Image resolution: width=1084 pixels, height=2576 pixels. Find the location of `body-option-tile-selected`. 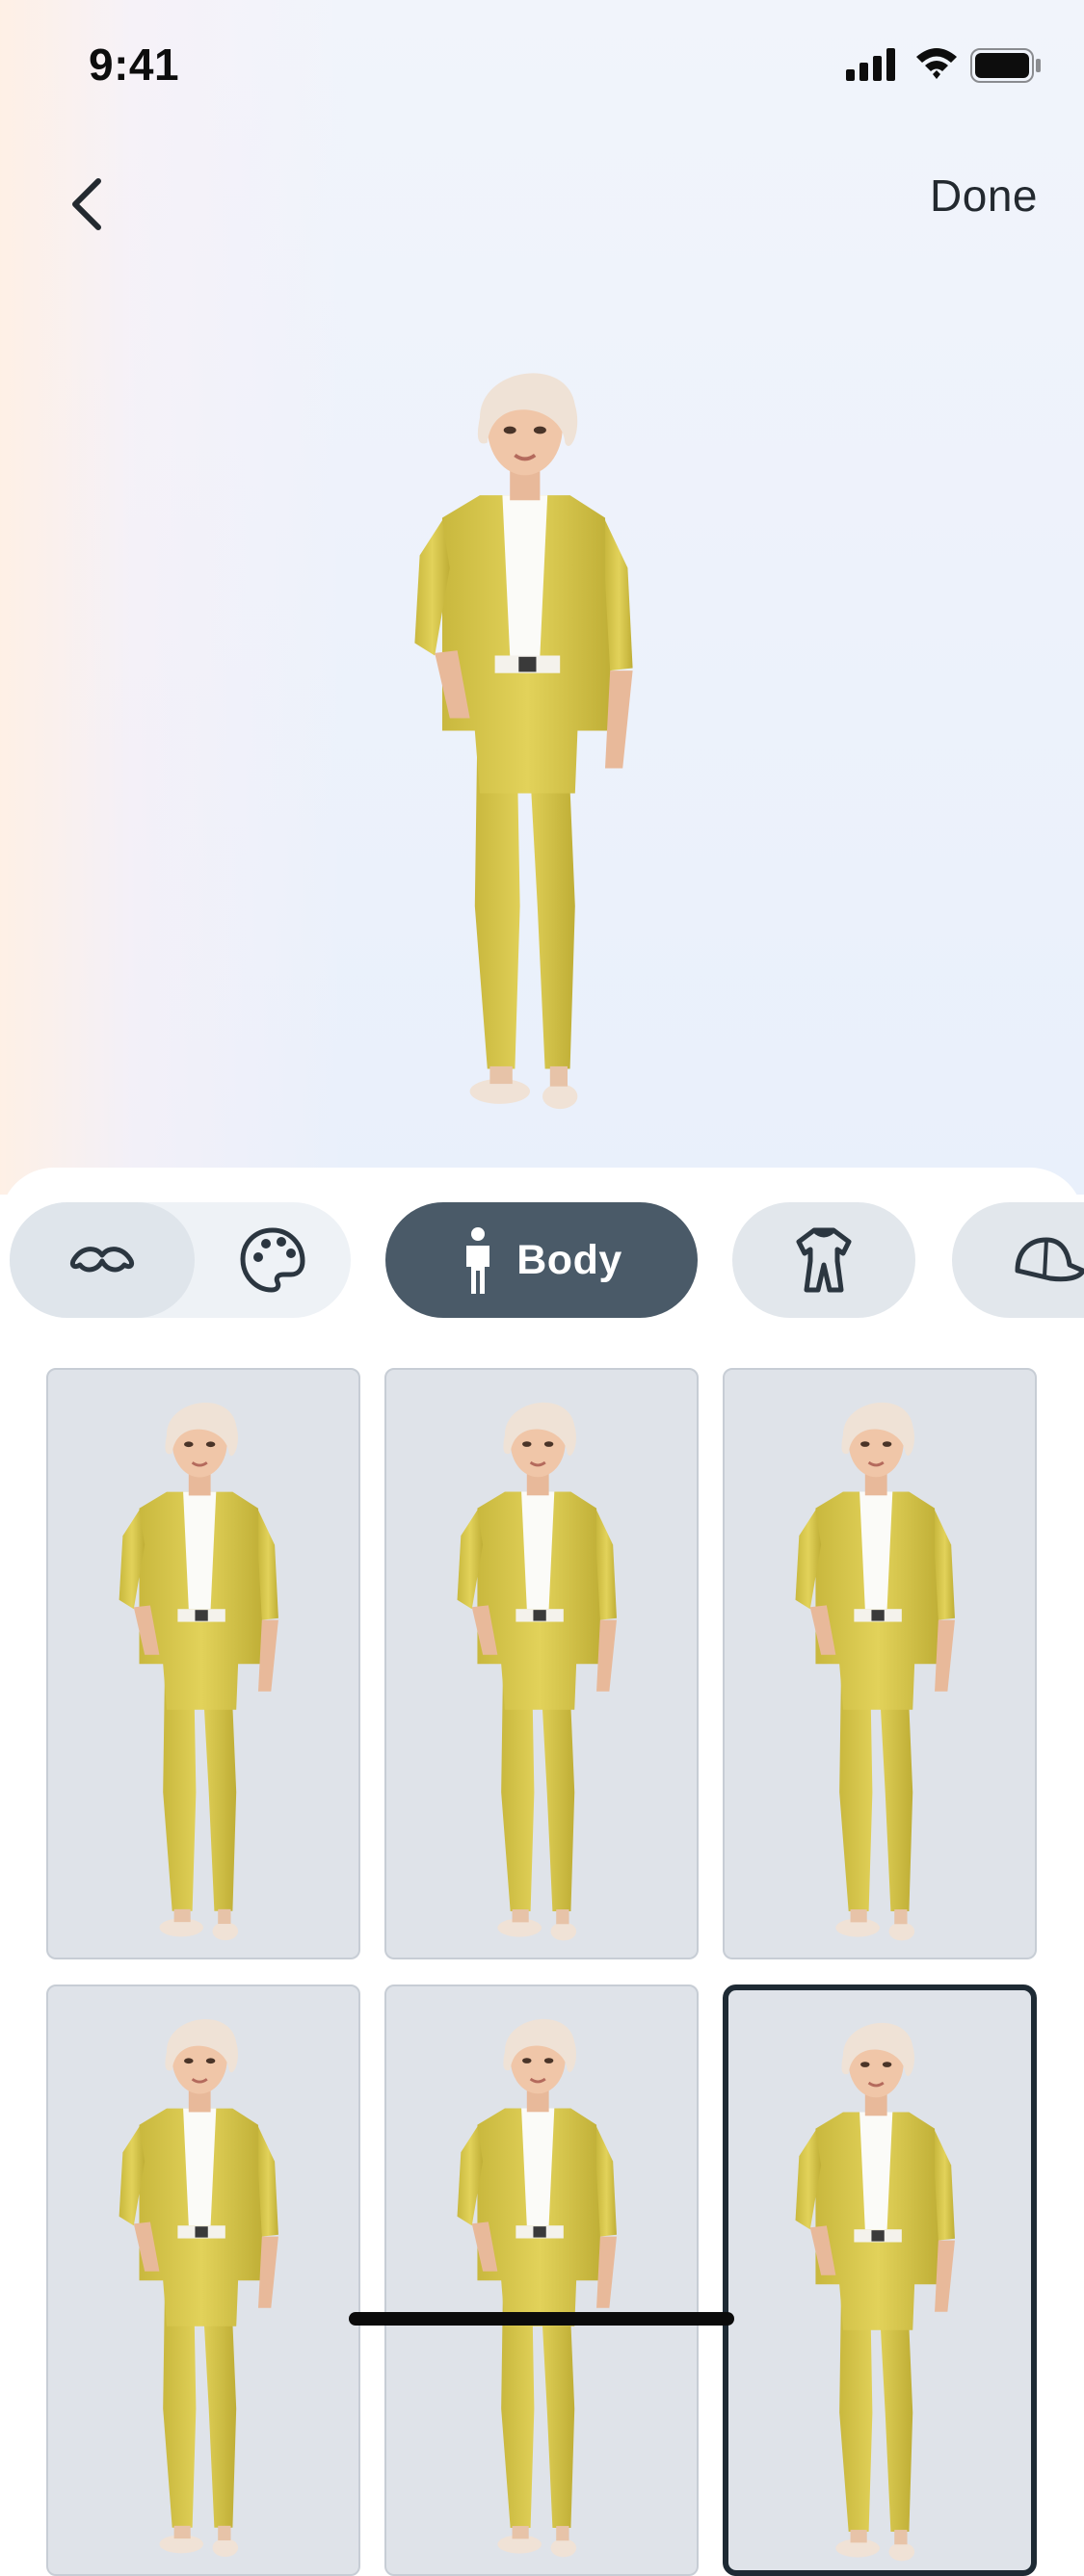

body-option-tile-selected is located at coordinates (880, 2280).